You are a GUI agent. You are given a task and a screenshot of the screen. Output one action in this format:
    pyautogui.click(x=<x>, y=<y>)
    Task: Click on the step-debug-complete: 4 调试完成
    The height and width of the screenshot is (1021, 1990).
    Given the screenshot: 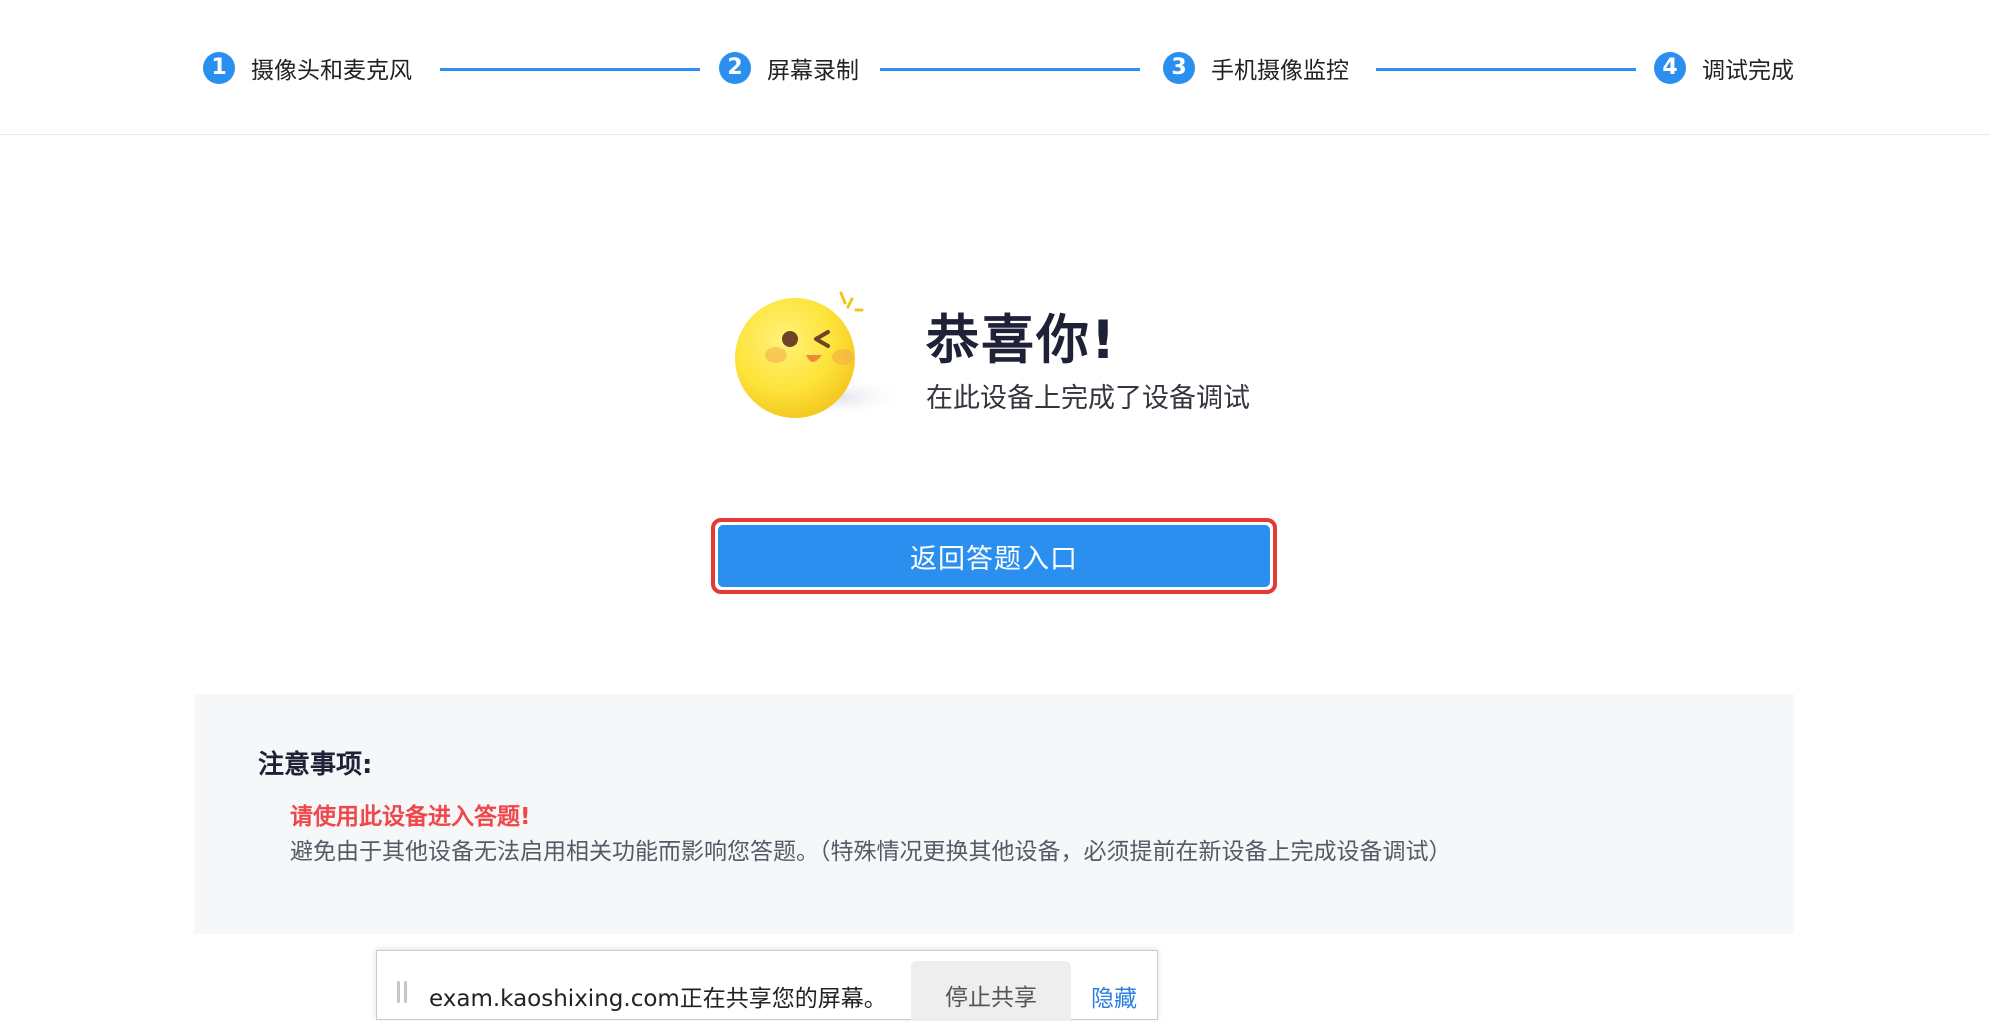 What is the action you would take?
    pyautogui.click(x=1724, y=68)
    